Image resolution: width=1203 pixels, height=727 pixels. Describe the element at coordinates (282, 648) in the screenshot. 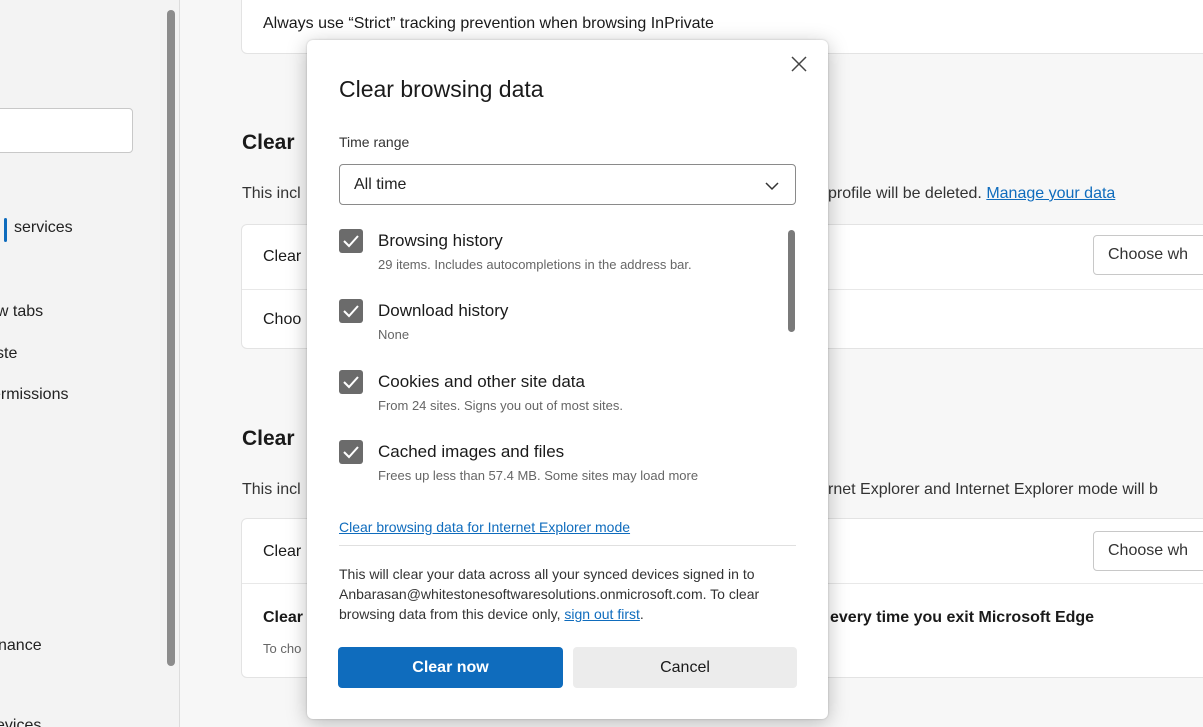

I see `ie-clear-on-exit-sub: To cho` at that location.